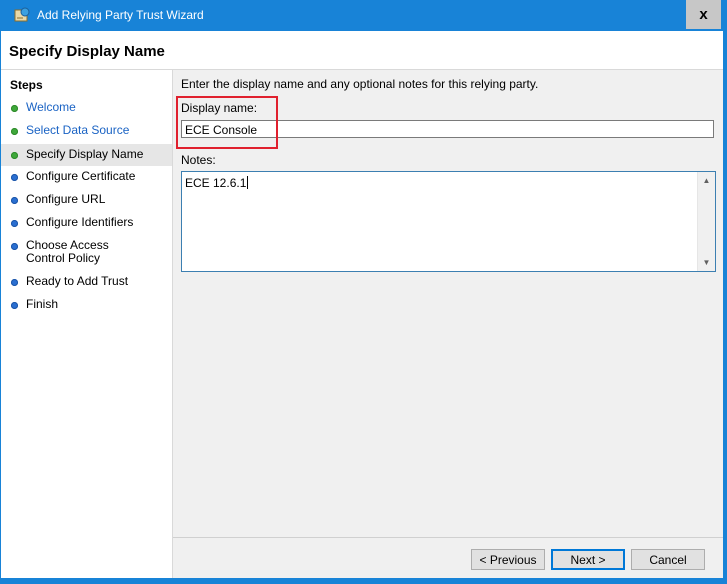  What do you see at coordinates (51, 107) in the screenshot?
I see `step-label: Welcome` at bounding box center [51, 107].